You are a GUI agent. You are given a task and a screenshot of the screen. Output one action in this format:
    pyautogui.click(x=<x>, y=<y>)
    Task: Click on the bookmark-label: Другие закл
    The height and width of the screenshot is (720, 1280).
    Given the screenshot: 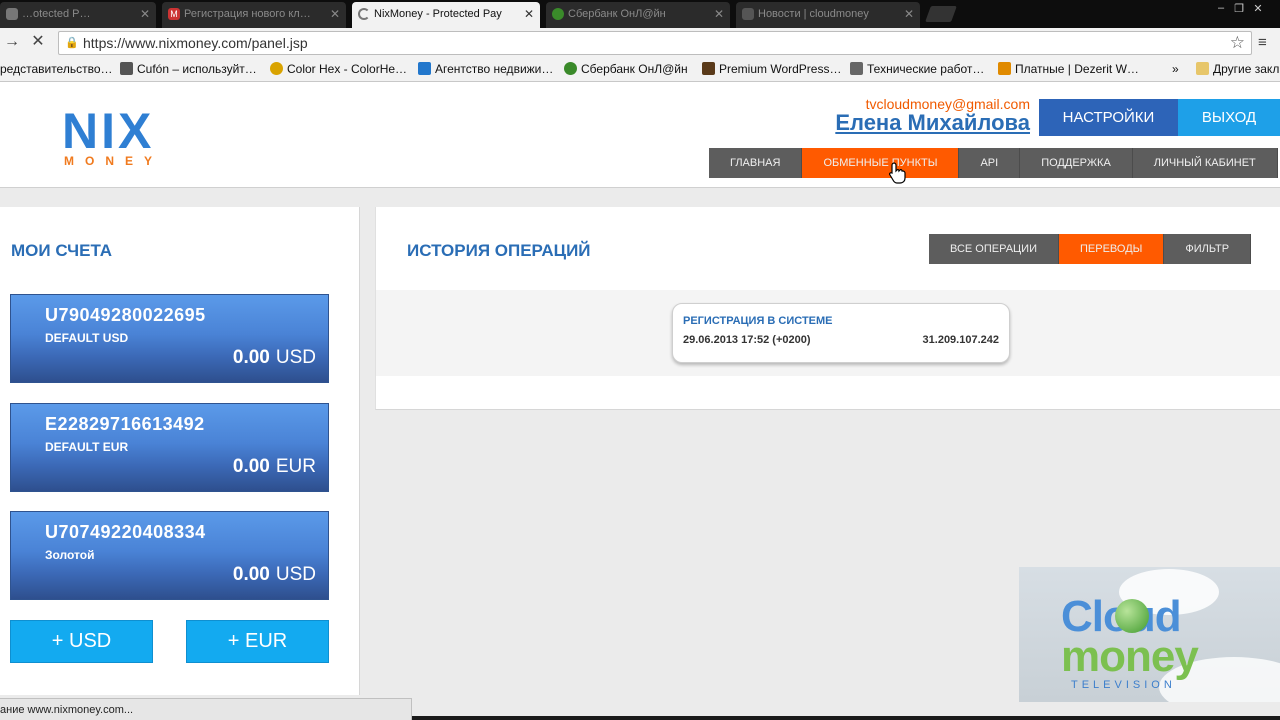 What is the action you would take?
    pyautogui.click(x=1246, y=69)
    